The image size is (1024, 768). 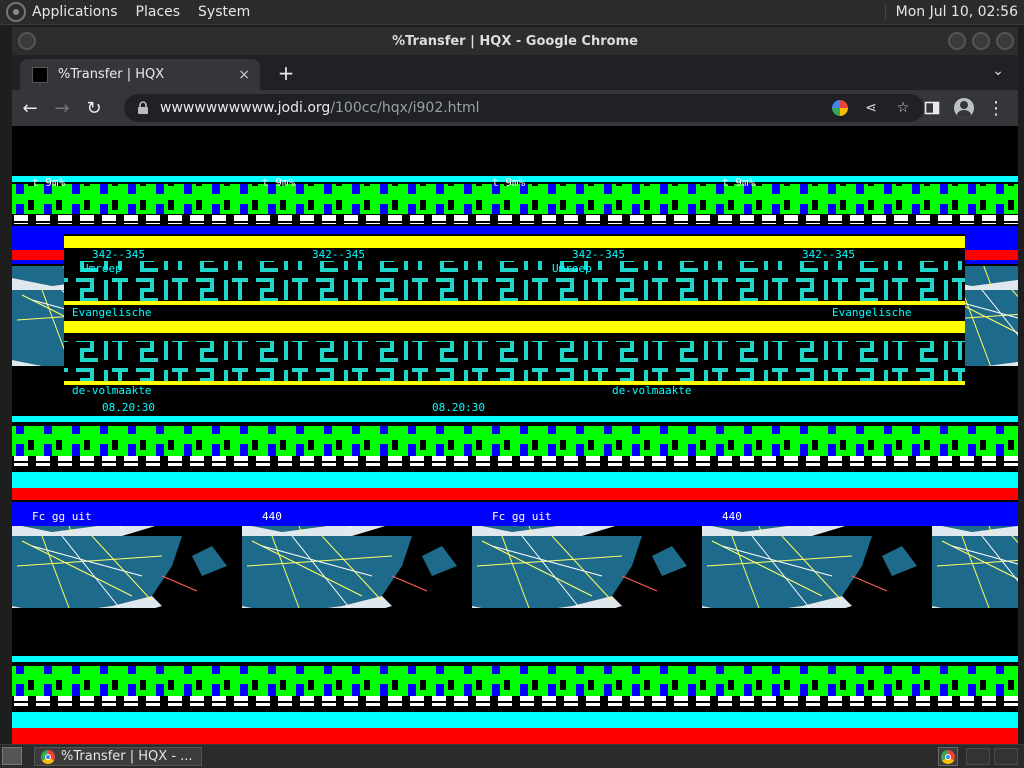 I want to click on google-lens-icon, so click(x=840, y=108).